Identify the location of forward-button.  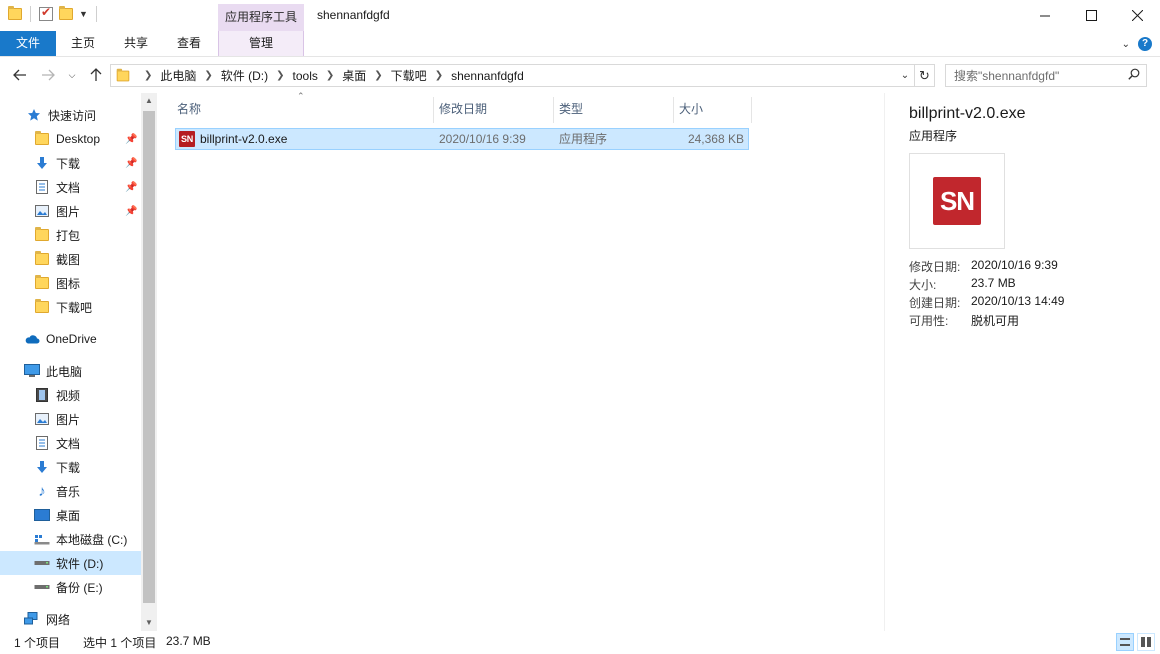
(48, 75).